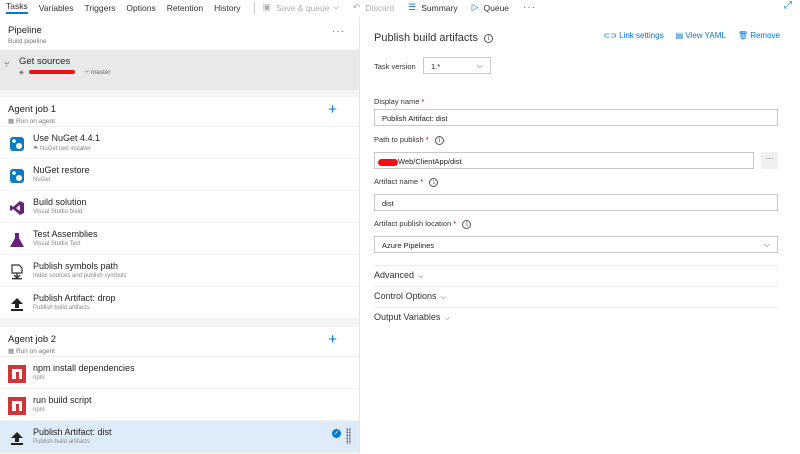  I want to click on artifact-name-label: Artifact name * i, so click(406, 182).